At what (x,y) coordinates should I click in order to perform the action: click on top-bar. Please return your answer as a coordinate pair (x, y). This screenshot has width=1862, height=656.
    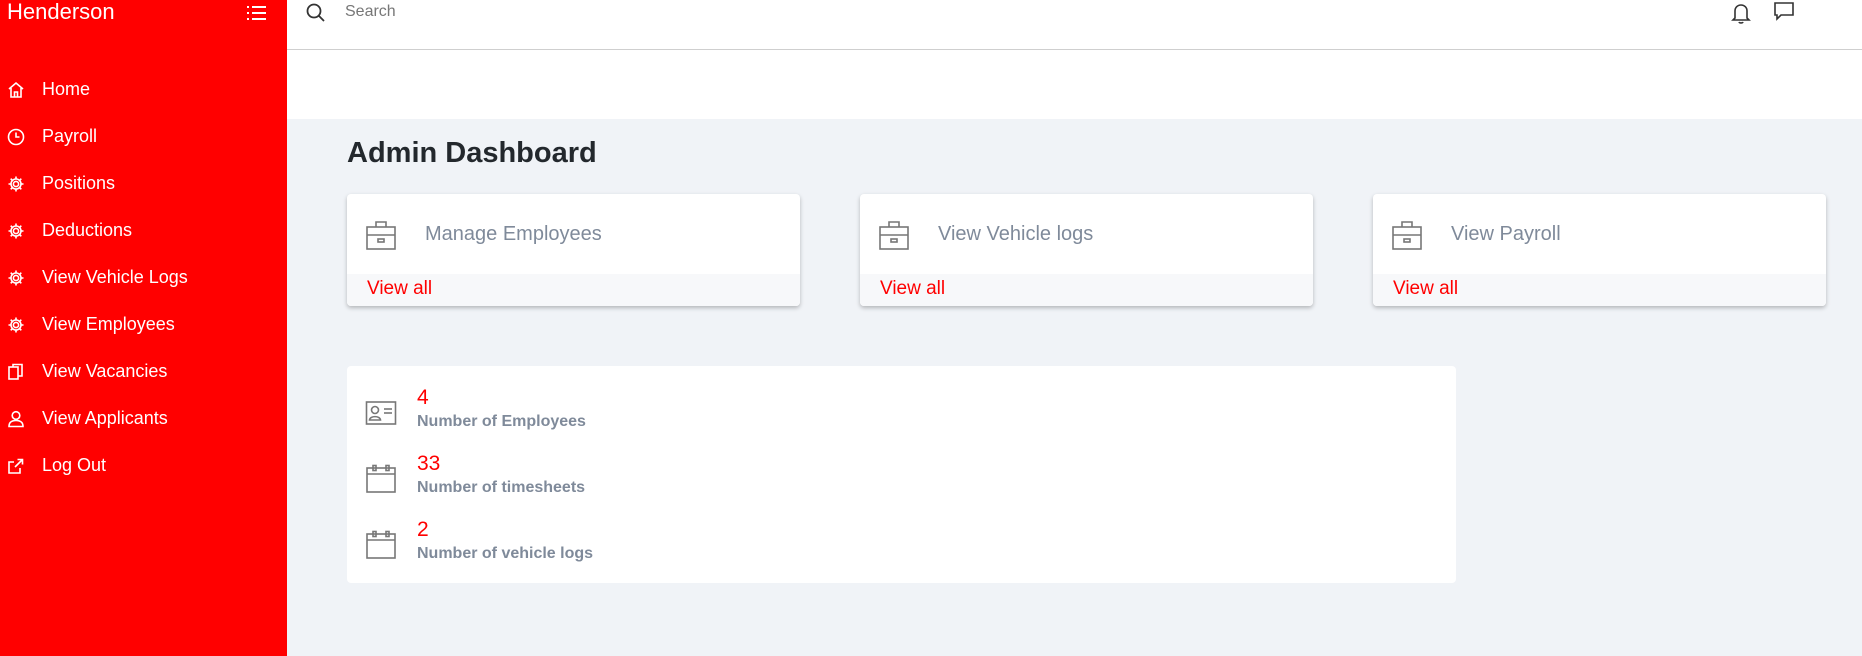
    Looking at the image, I should click on (1074, 25).